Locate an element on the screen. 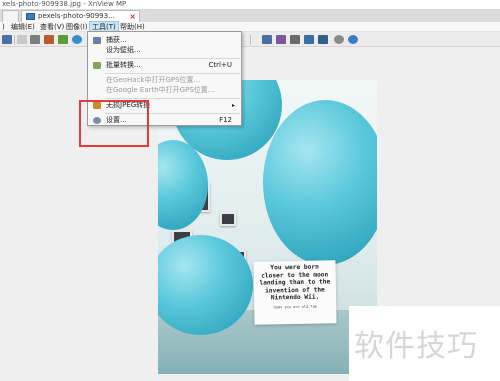 The image size is (500, 381). toolbar is located at coordinates (250, 39).